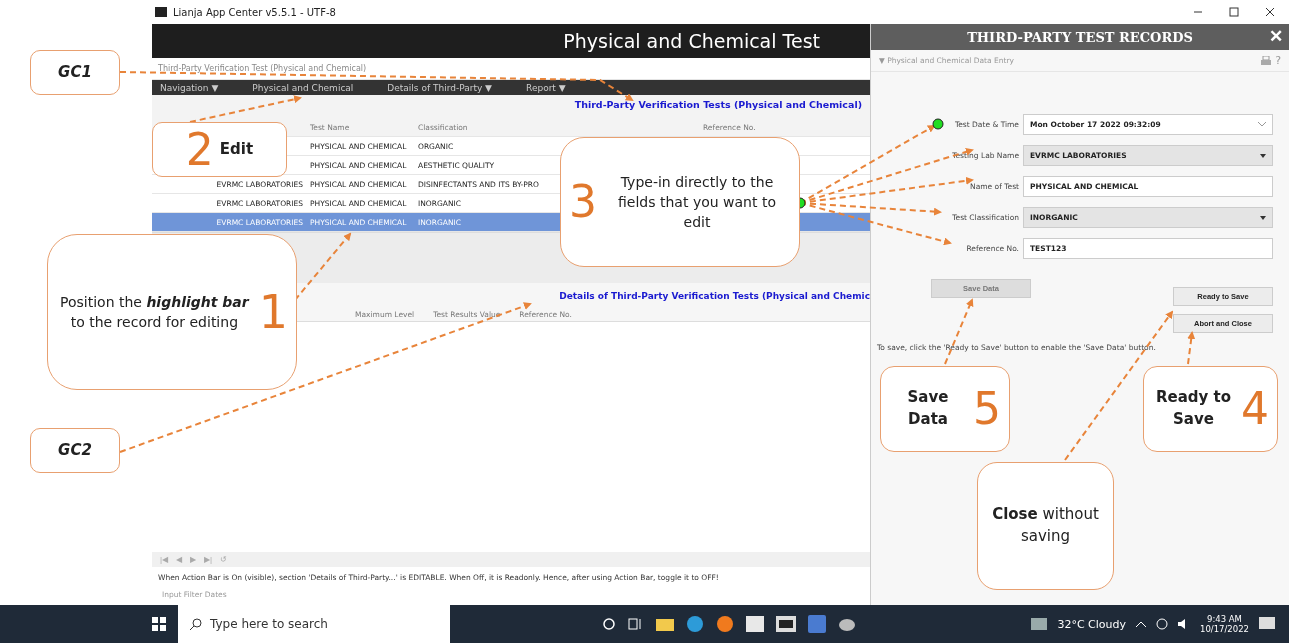  I want to click on leader-arrow, so click(1191, 348).